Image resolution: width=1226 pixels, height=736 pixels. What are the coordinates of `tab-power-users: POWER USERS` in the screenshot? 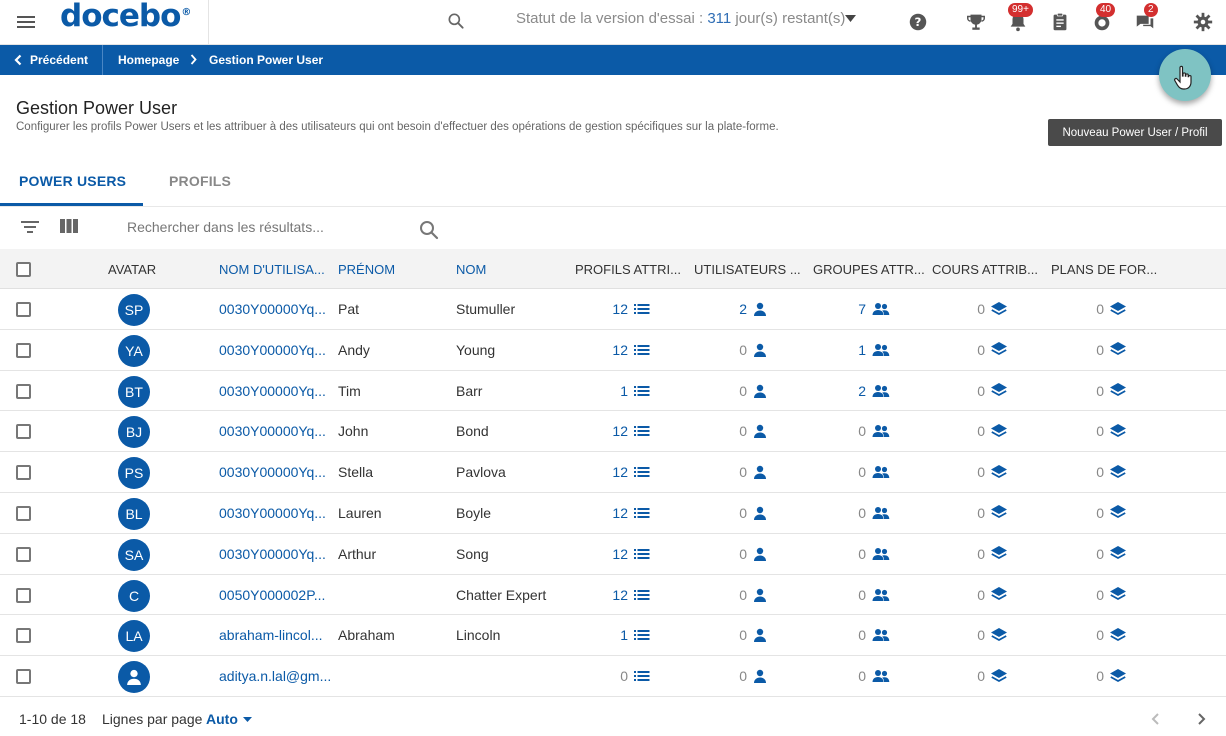 It's located at (72, 181).